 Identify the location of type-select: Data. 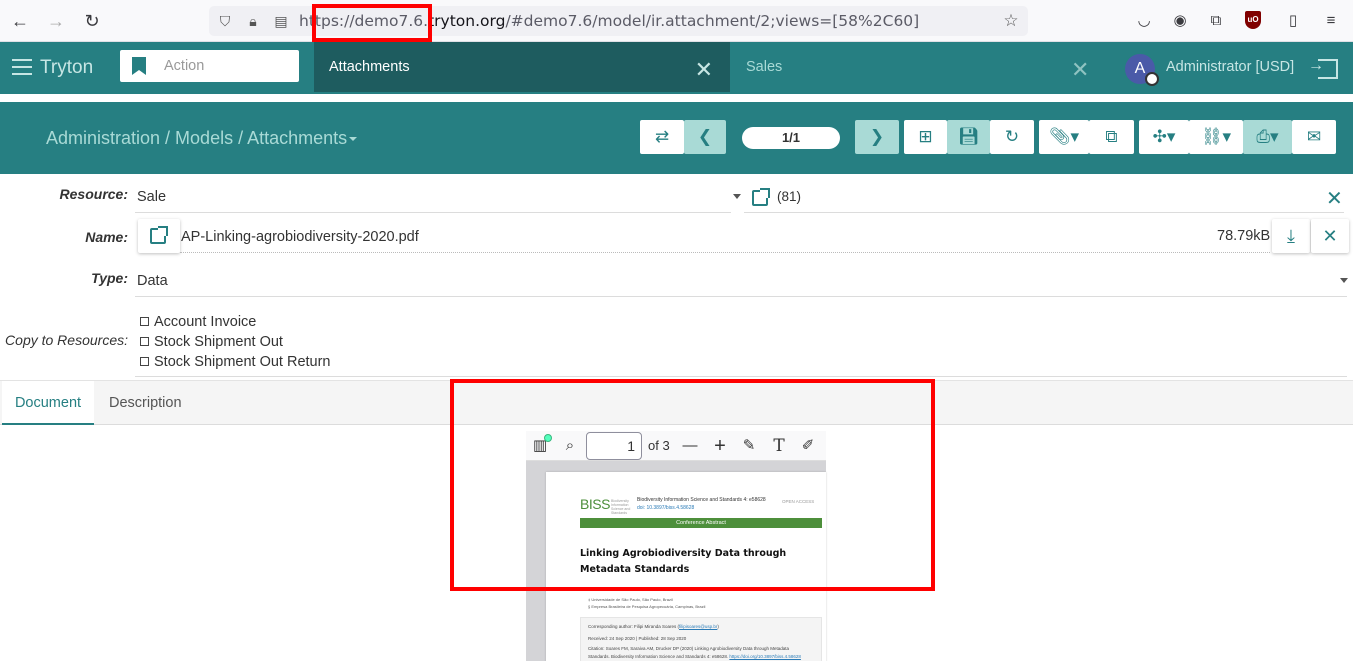
(152, 281).